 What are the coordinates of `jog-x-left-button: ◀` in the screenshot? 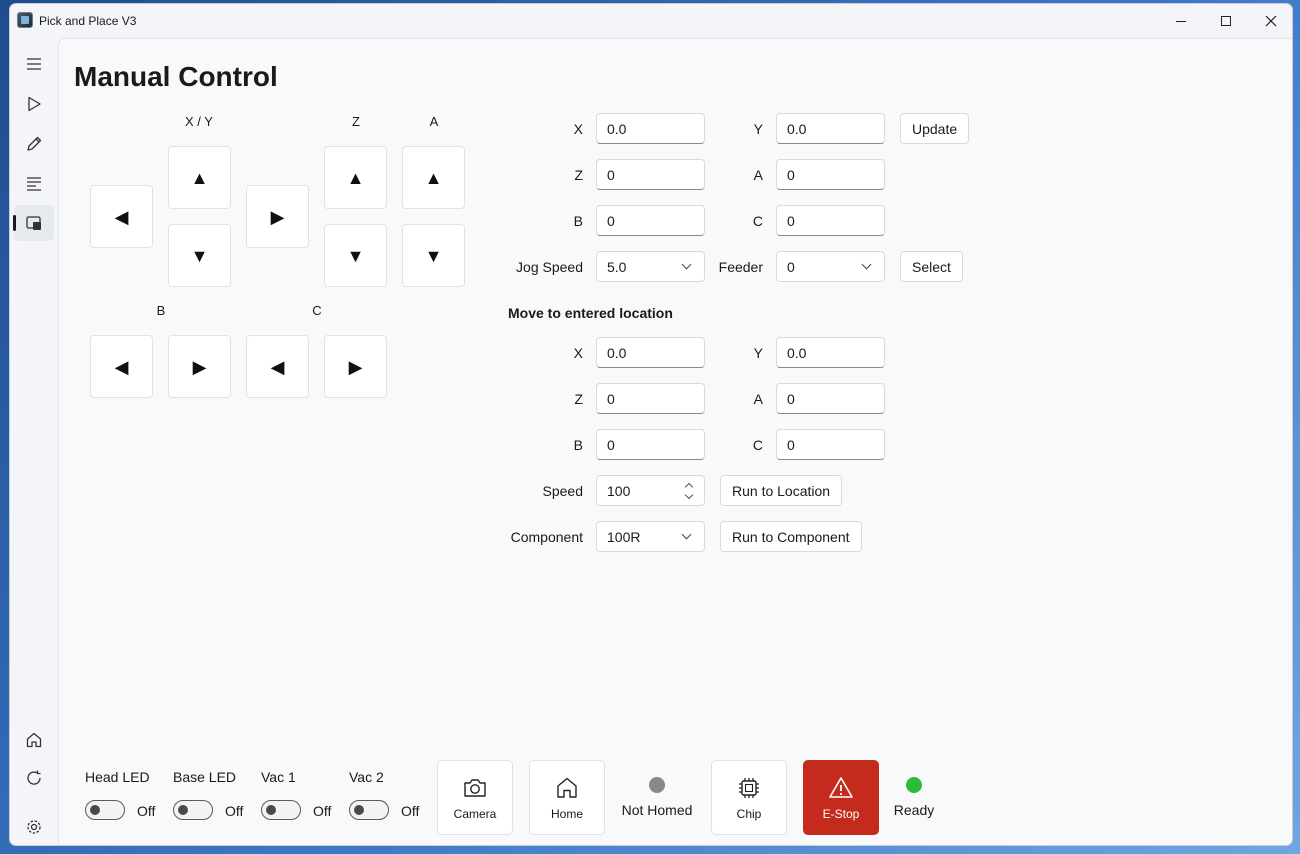 It's located at (121, 216).